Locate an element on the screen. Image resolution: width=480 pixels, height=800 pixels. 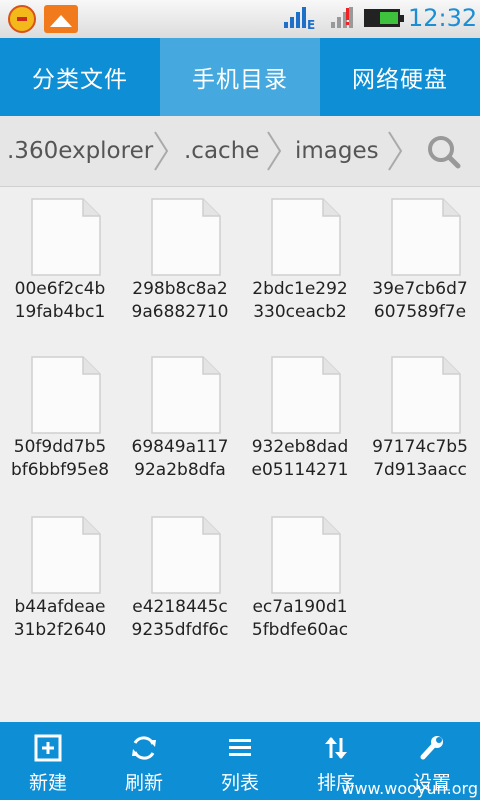
file-item: 39e7cb6d7 607589f7e is located at coordinates (420, 270).